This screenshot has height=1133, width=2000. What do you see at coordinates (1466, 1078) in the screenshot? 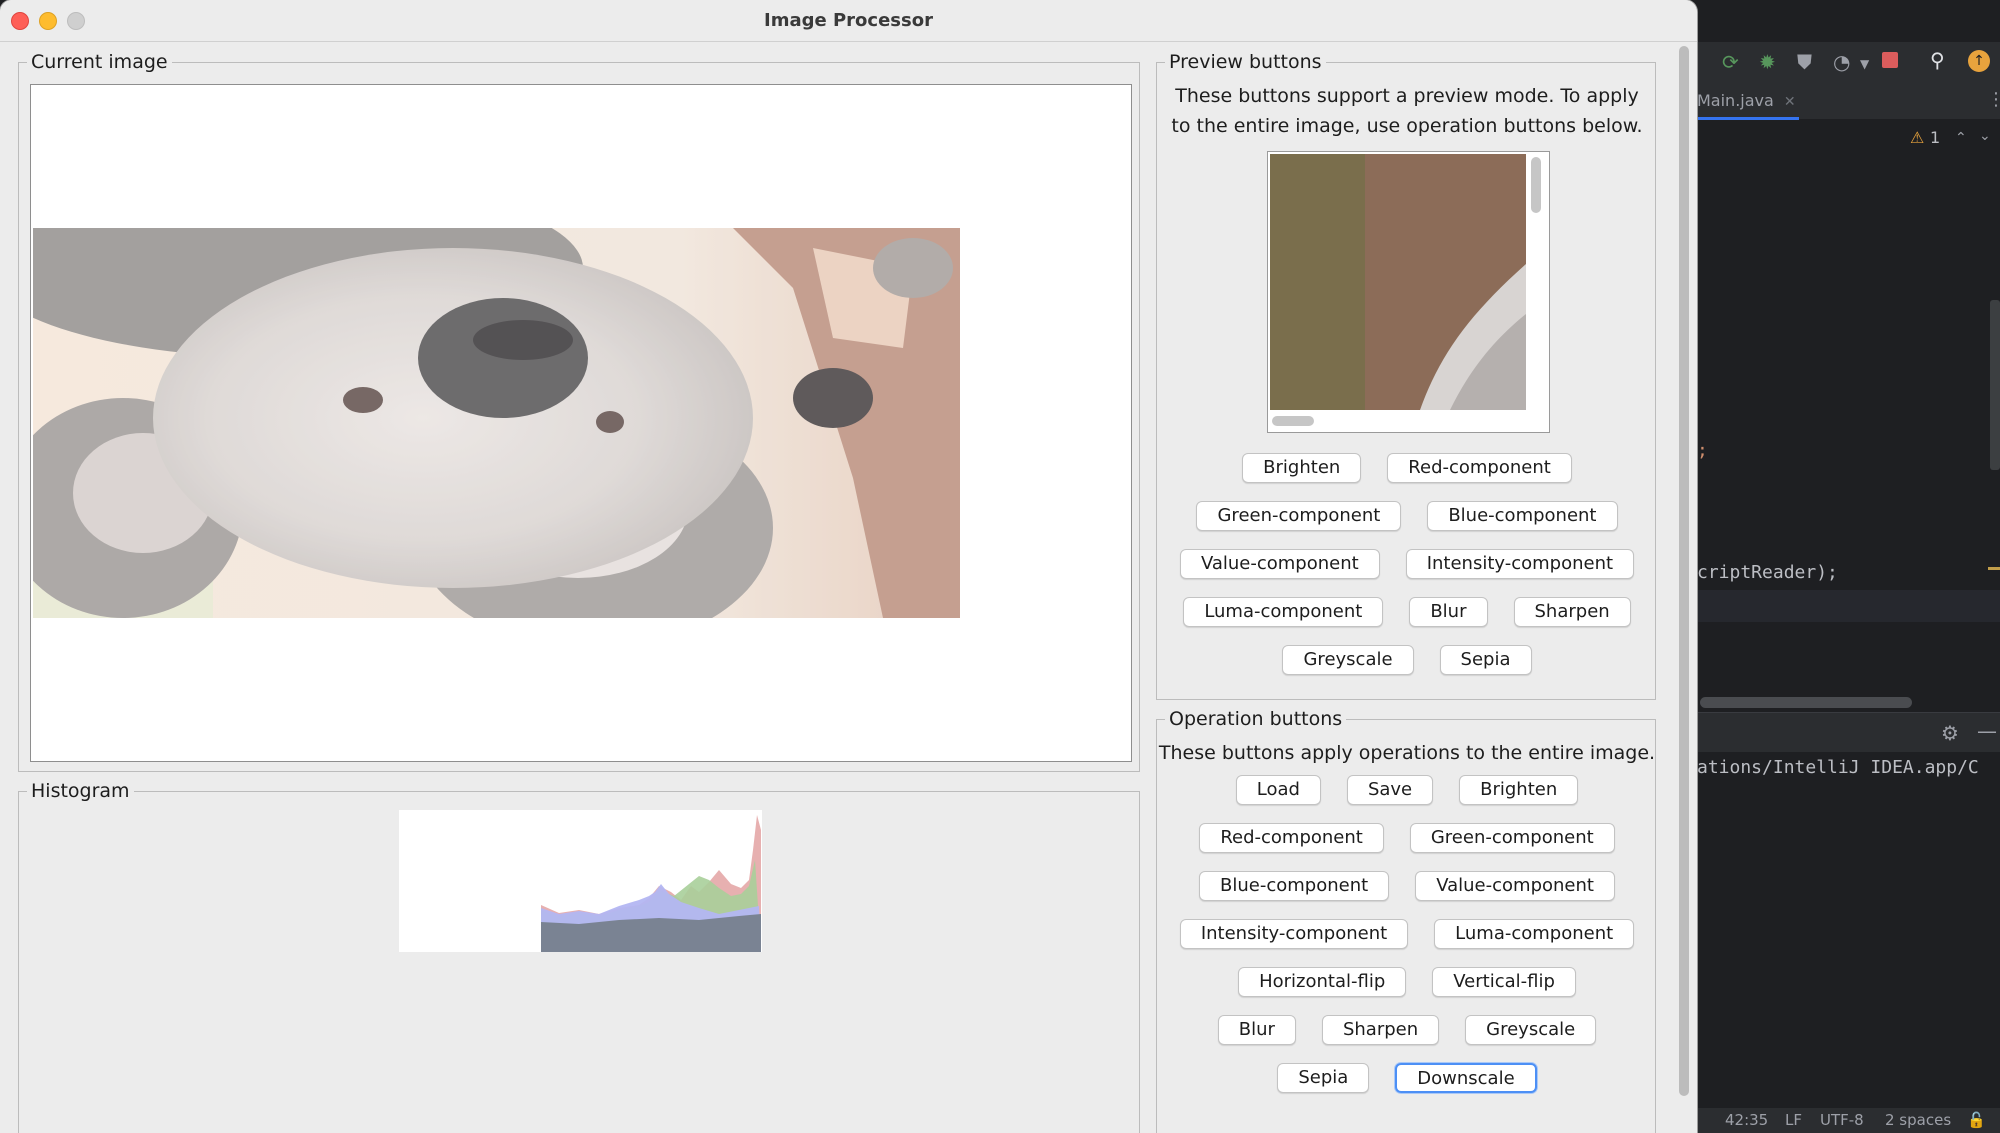
I see `downscale-button: Downscale` at bounding box center [1466, 1078].